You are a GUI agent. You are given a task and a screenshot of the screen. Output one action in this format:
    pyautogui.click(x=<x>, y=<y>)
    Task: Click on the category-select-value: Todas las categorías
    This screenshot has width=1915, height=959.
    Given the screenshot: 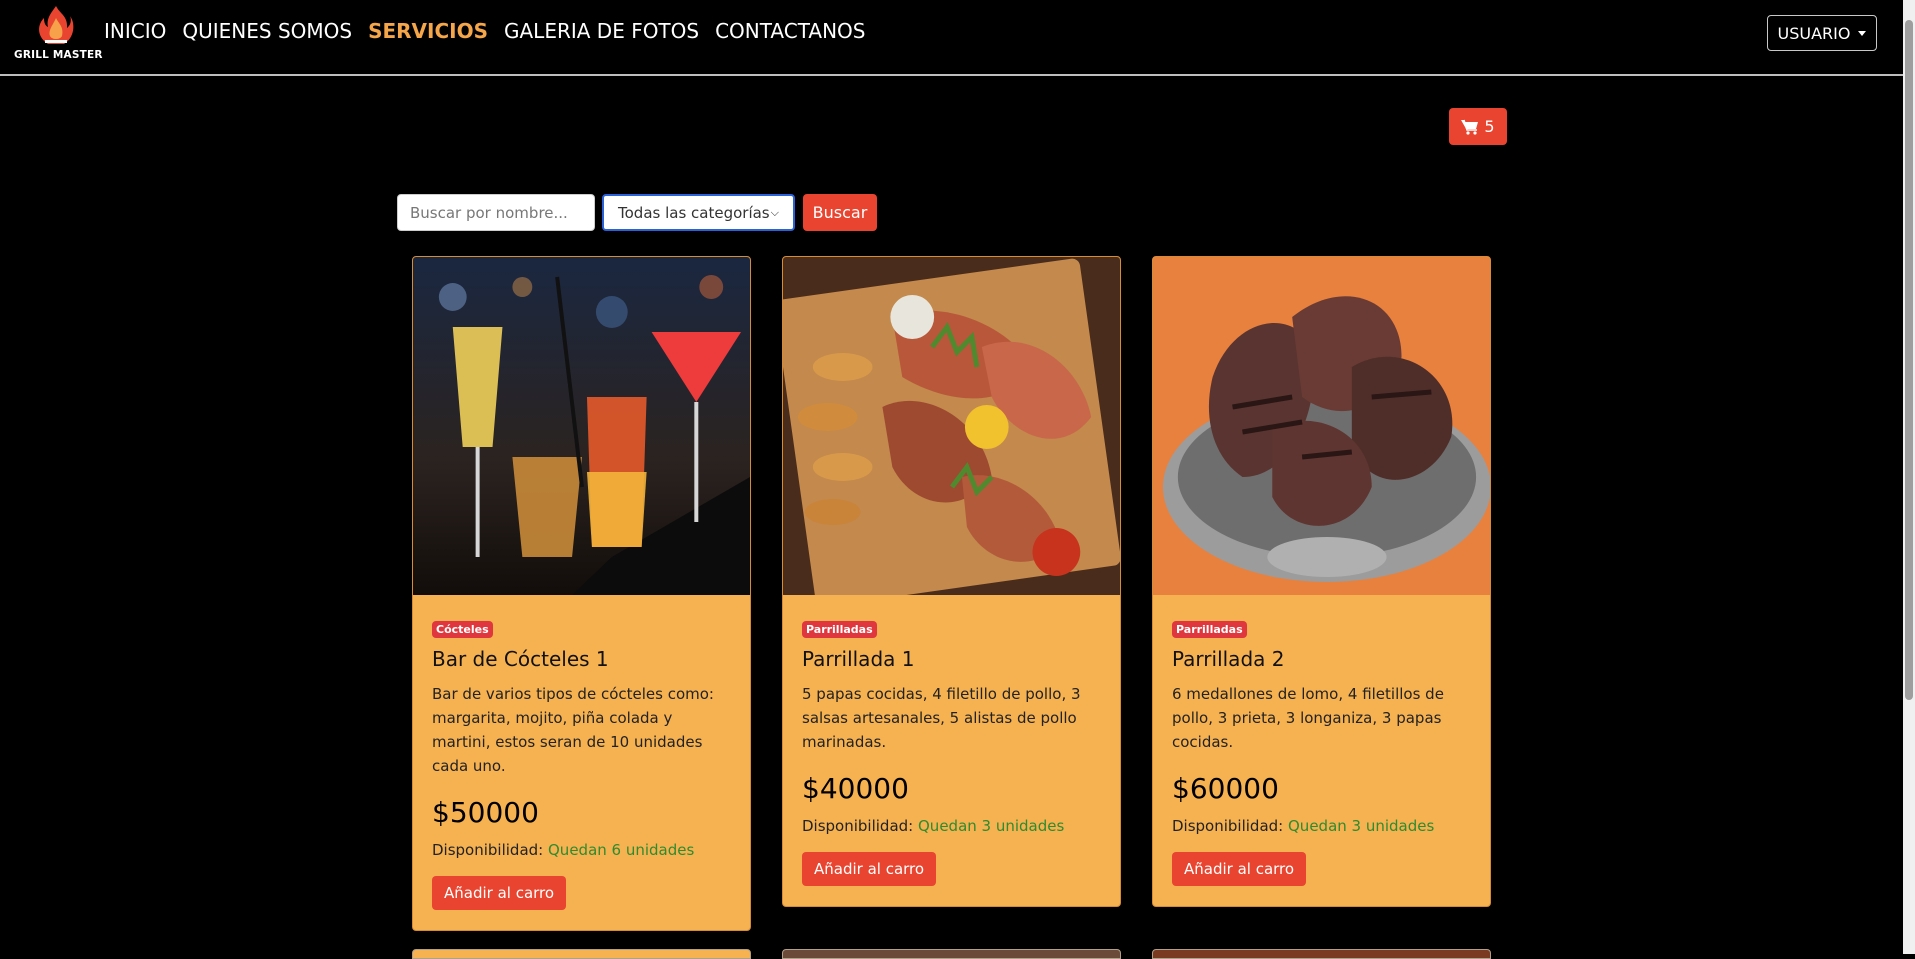 What is the action you would take?
    pyautogui.click(x=694, y=212)
    